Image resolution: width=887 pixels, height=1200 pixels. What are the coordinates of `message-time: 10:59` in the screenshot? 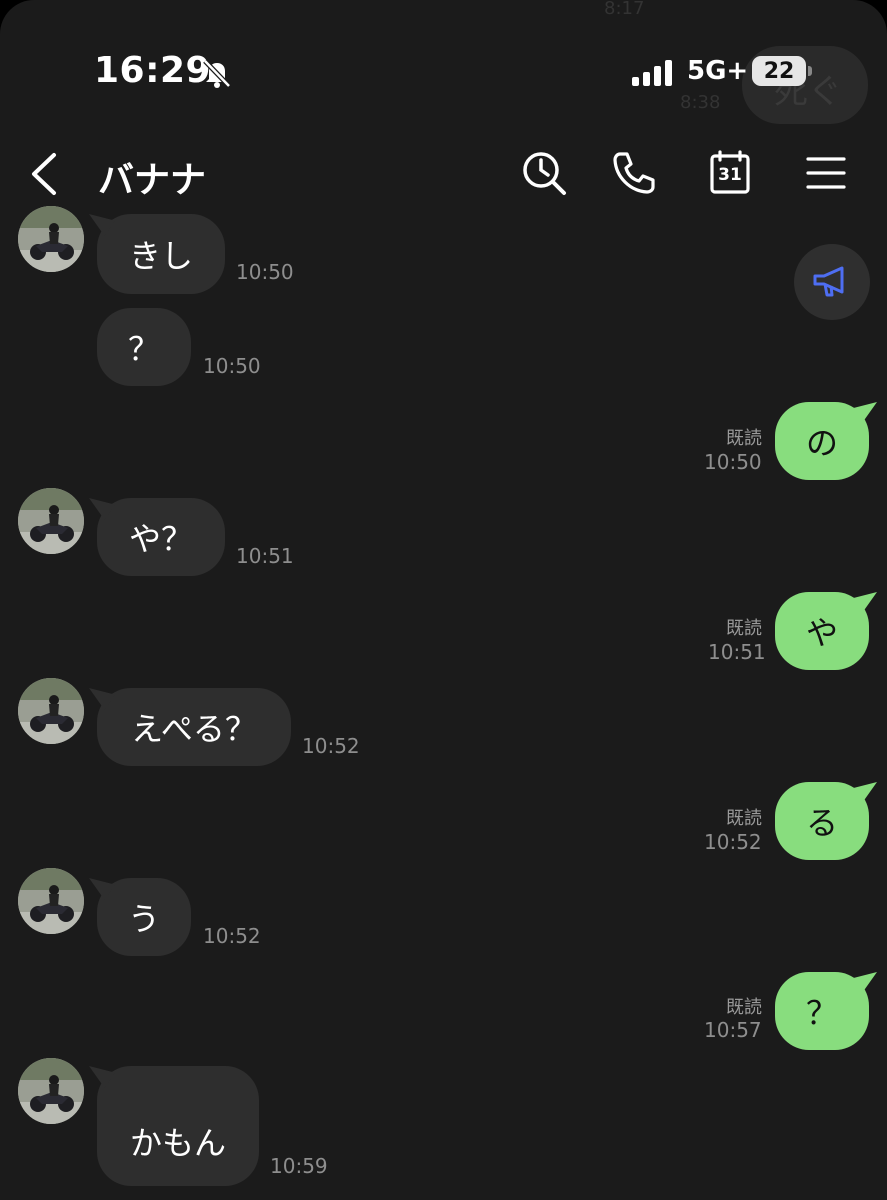 It's located at (299, 1166).